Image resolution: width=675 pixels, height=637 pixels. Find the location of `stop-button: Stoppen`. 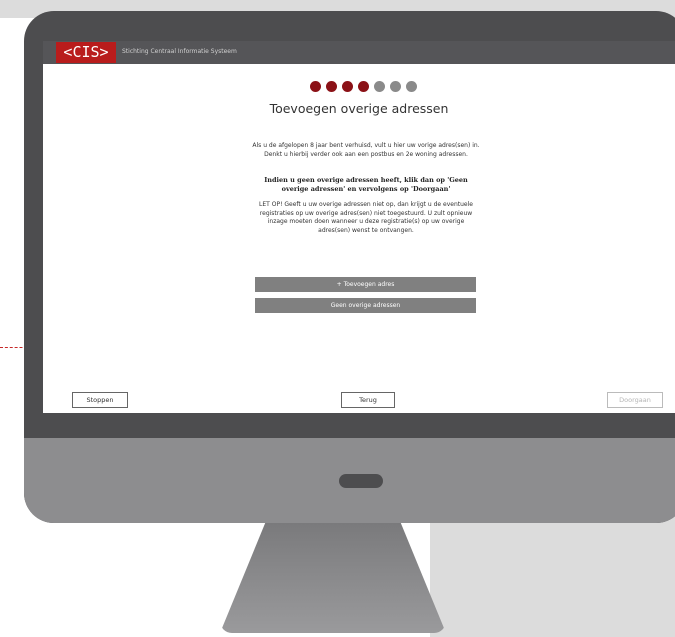

stop-button: Stoppen is located at coordinates (100, 400).